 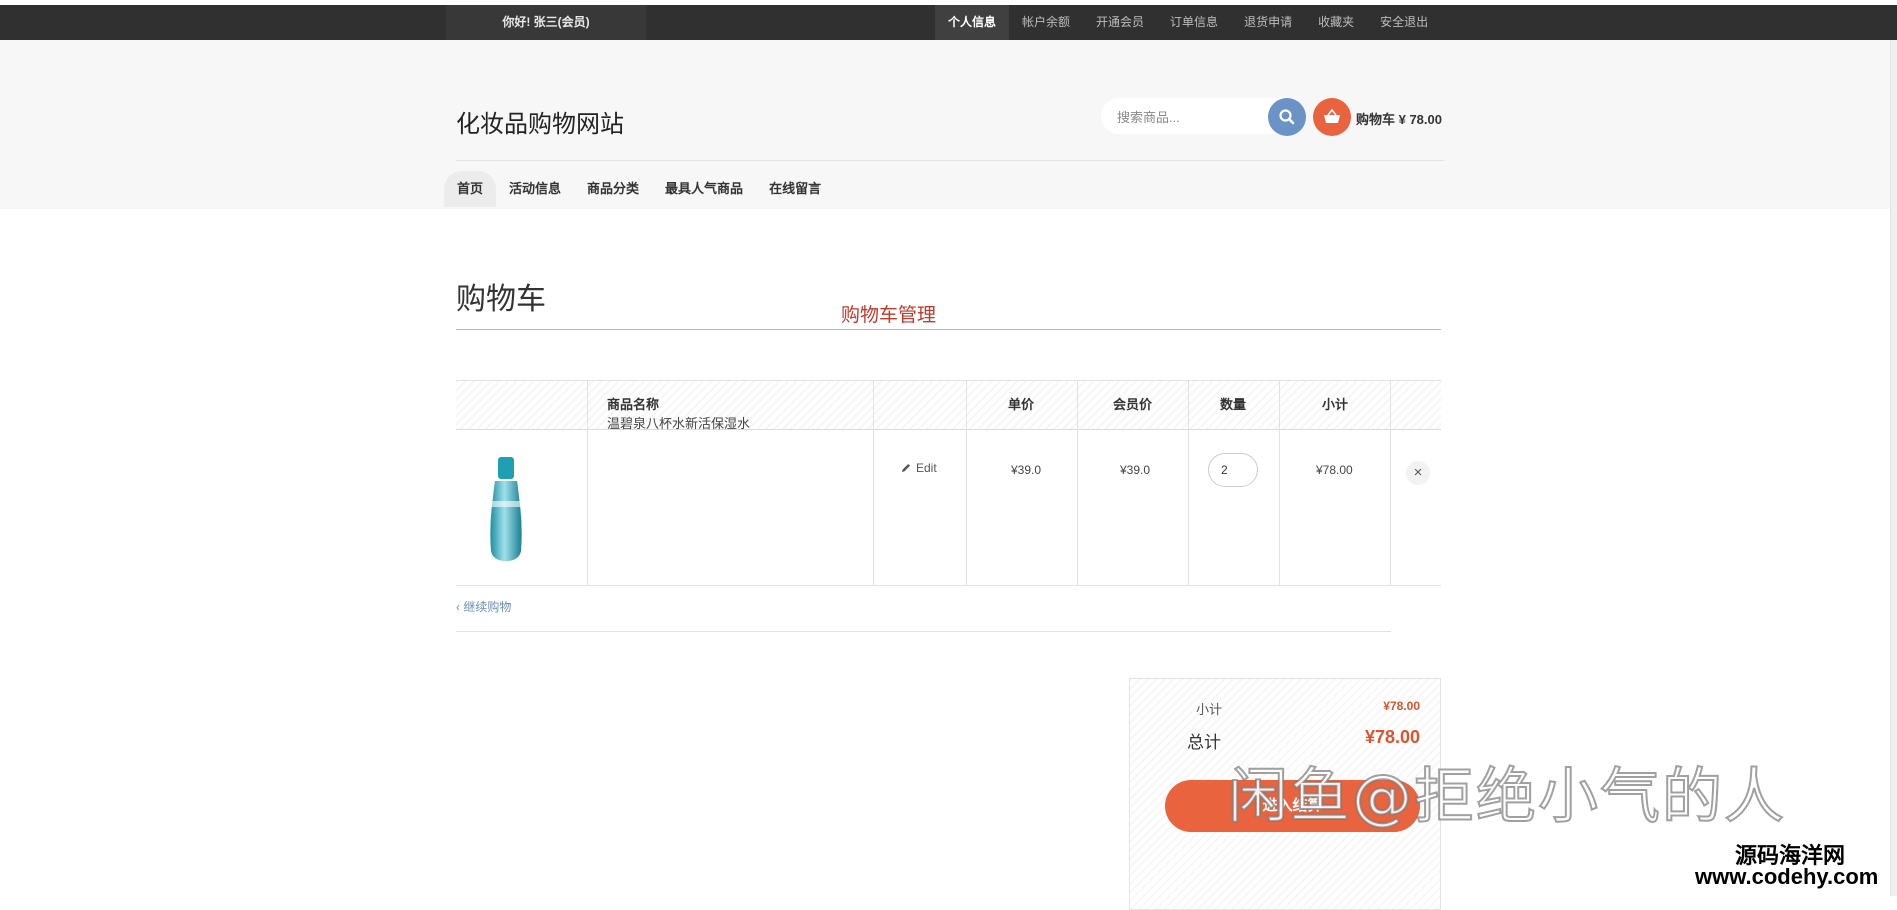 What do you see at coordinates (1133, 404) in the screenshot?
I see `header-member-price: 会员价` at bounding box center [1133, 404].